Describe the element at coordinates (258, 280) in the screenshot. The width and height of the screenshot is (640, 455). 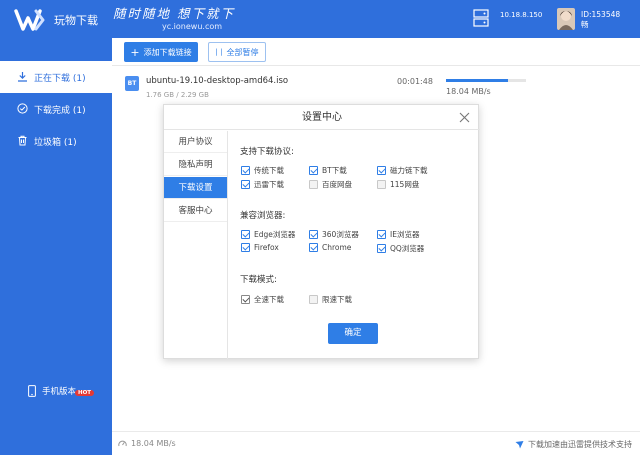
I see `mode-heading: 下载模式:` at that location.